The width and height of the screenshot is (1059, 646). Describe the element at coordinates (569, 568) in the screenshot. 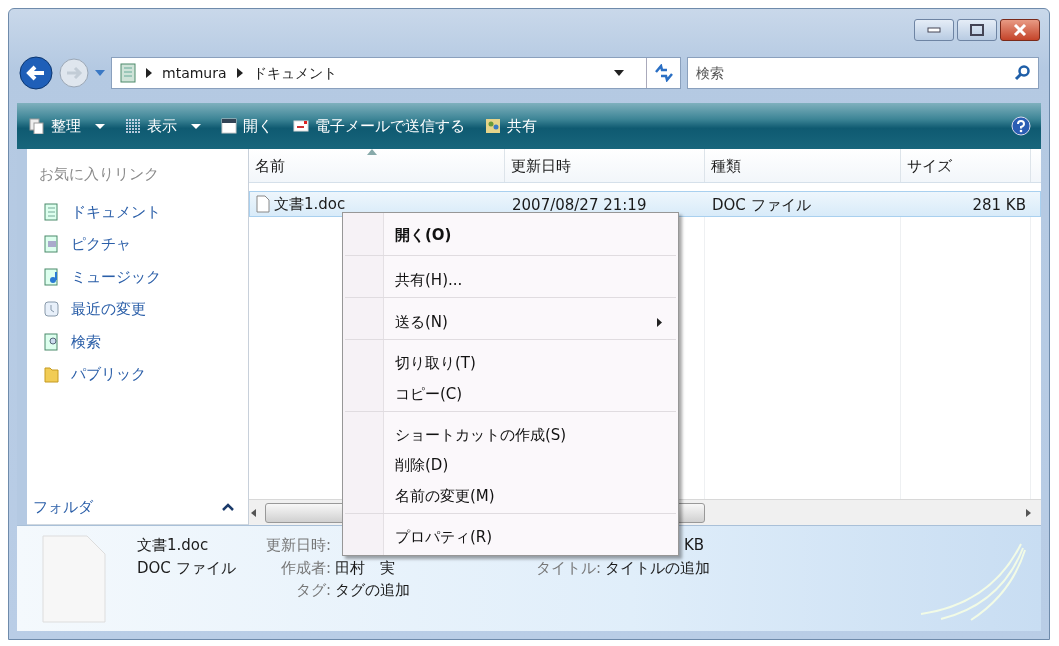

I see `field-label: タイトル:` at that location.